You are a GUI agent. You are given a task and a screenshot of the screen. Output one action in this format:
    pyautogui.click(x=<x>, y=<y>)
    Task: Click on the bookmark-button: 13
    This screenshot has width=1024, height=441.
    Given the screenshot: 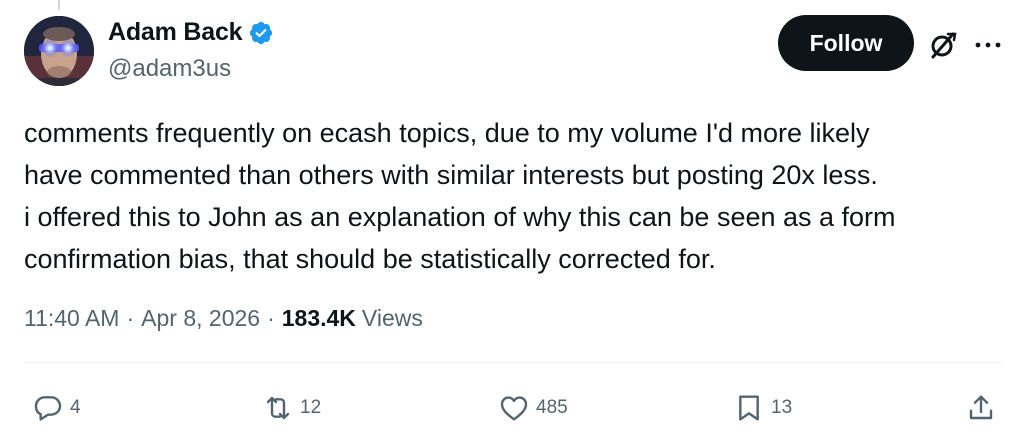 What is the action you would take?
    pyautogui.click(x=762, y=408)
    